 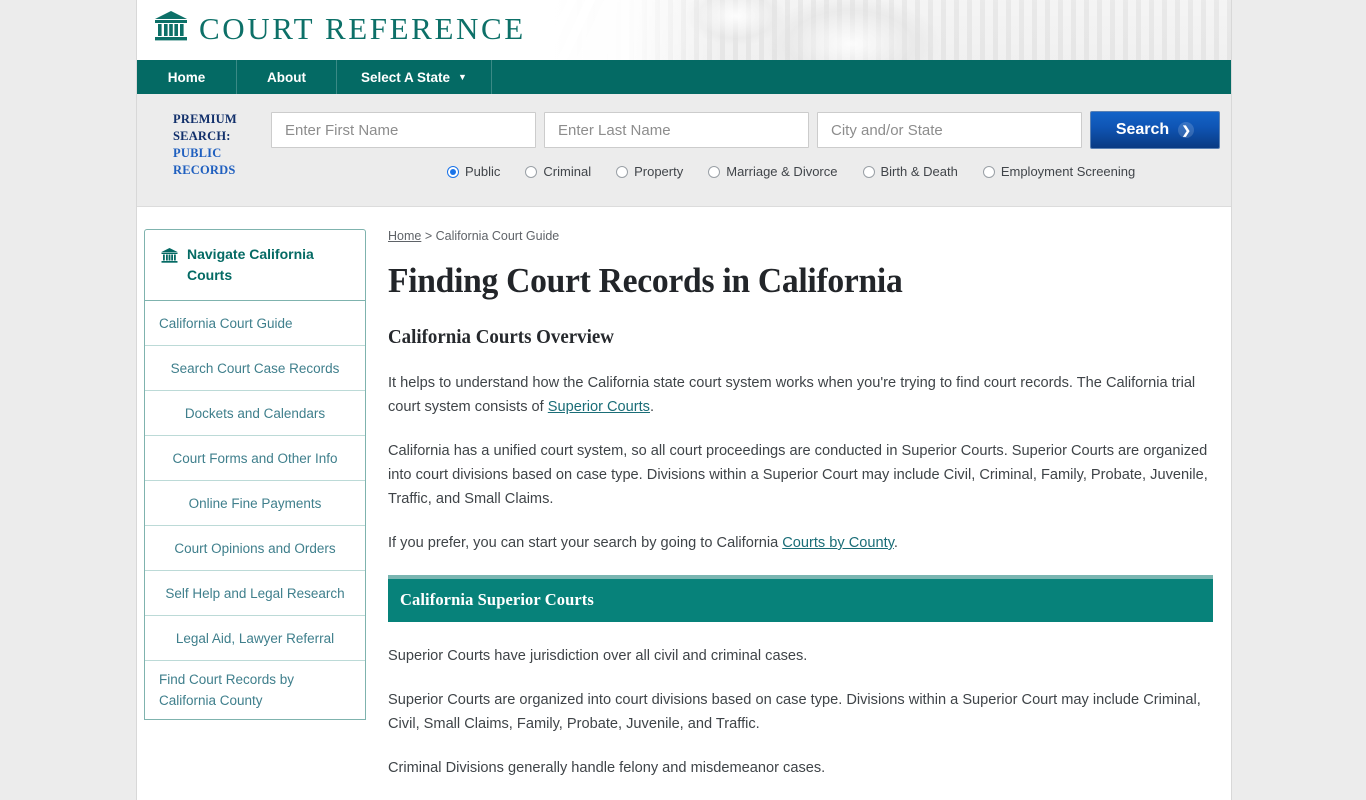 I want to click on radio-option-criminal: Criminal, so click(x=558, y=171).